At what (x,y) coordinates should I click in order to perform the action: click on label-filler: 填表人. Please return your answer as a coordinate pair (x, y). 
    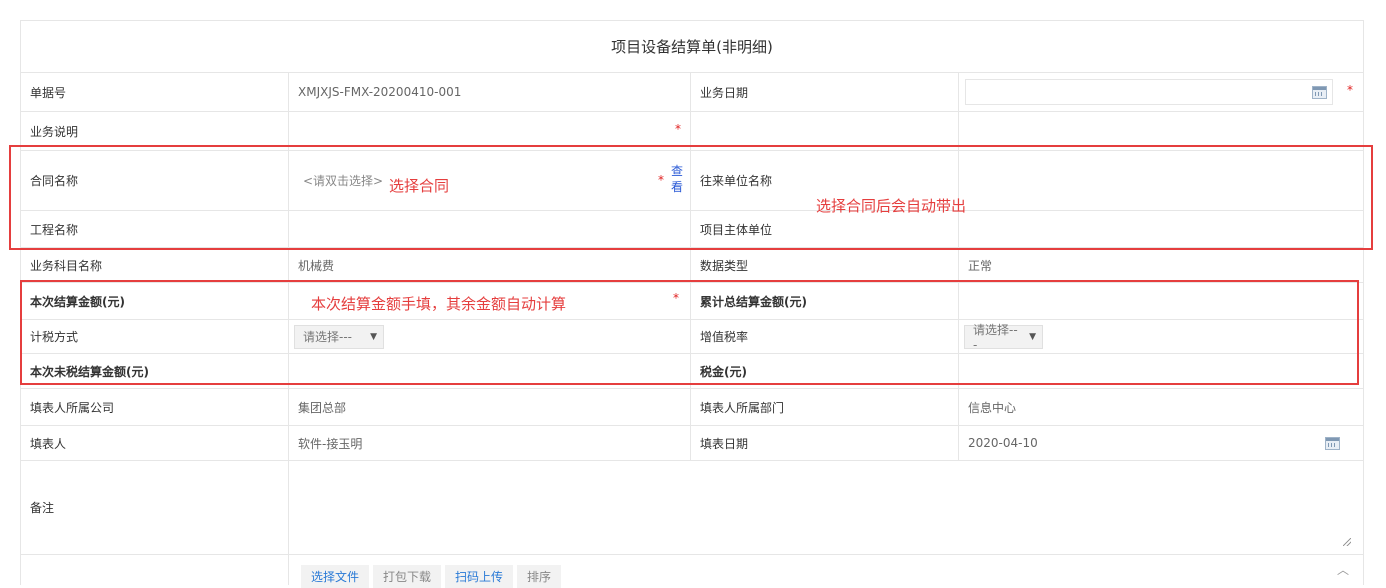
    Looking at the image, I should click on (155, 443).